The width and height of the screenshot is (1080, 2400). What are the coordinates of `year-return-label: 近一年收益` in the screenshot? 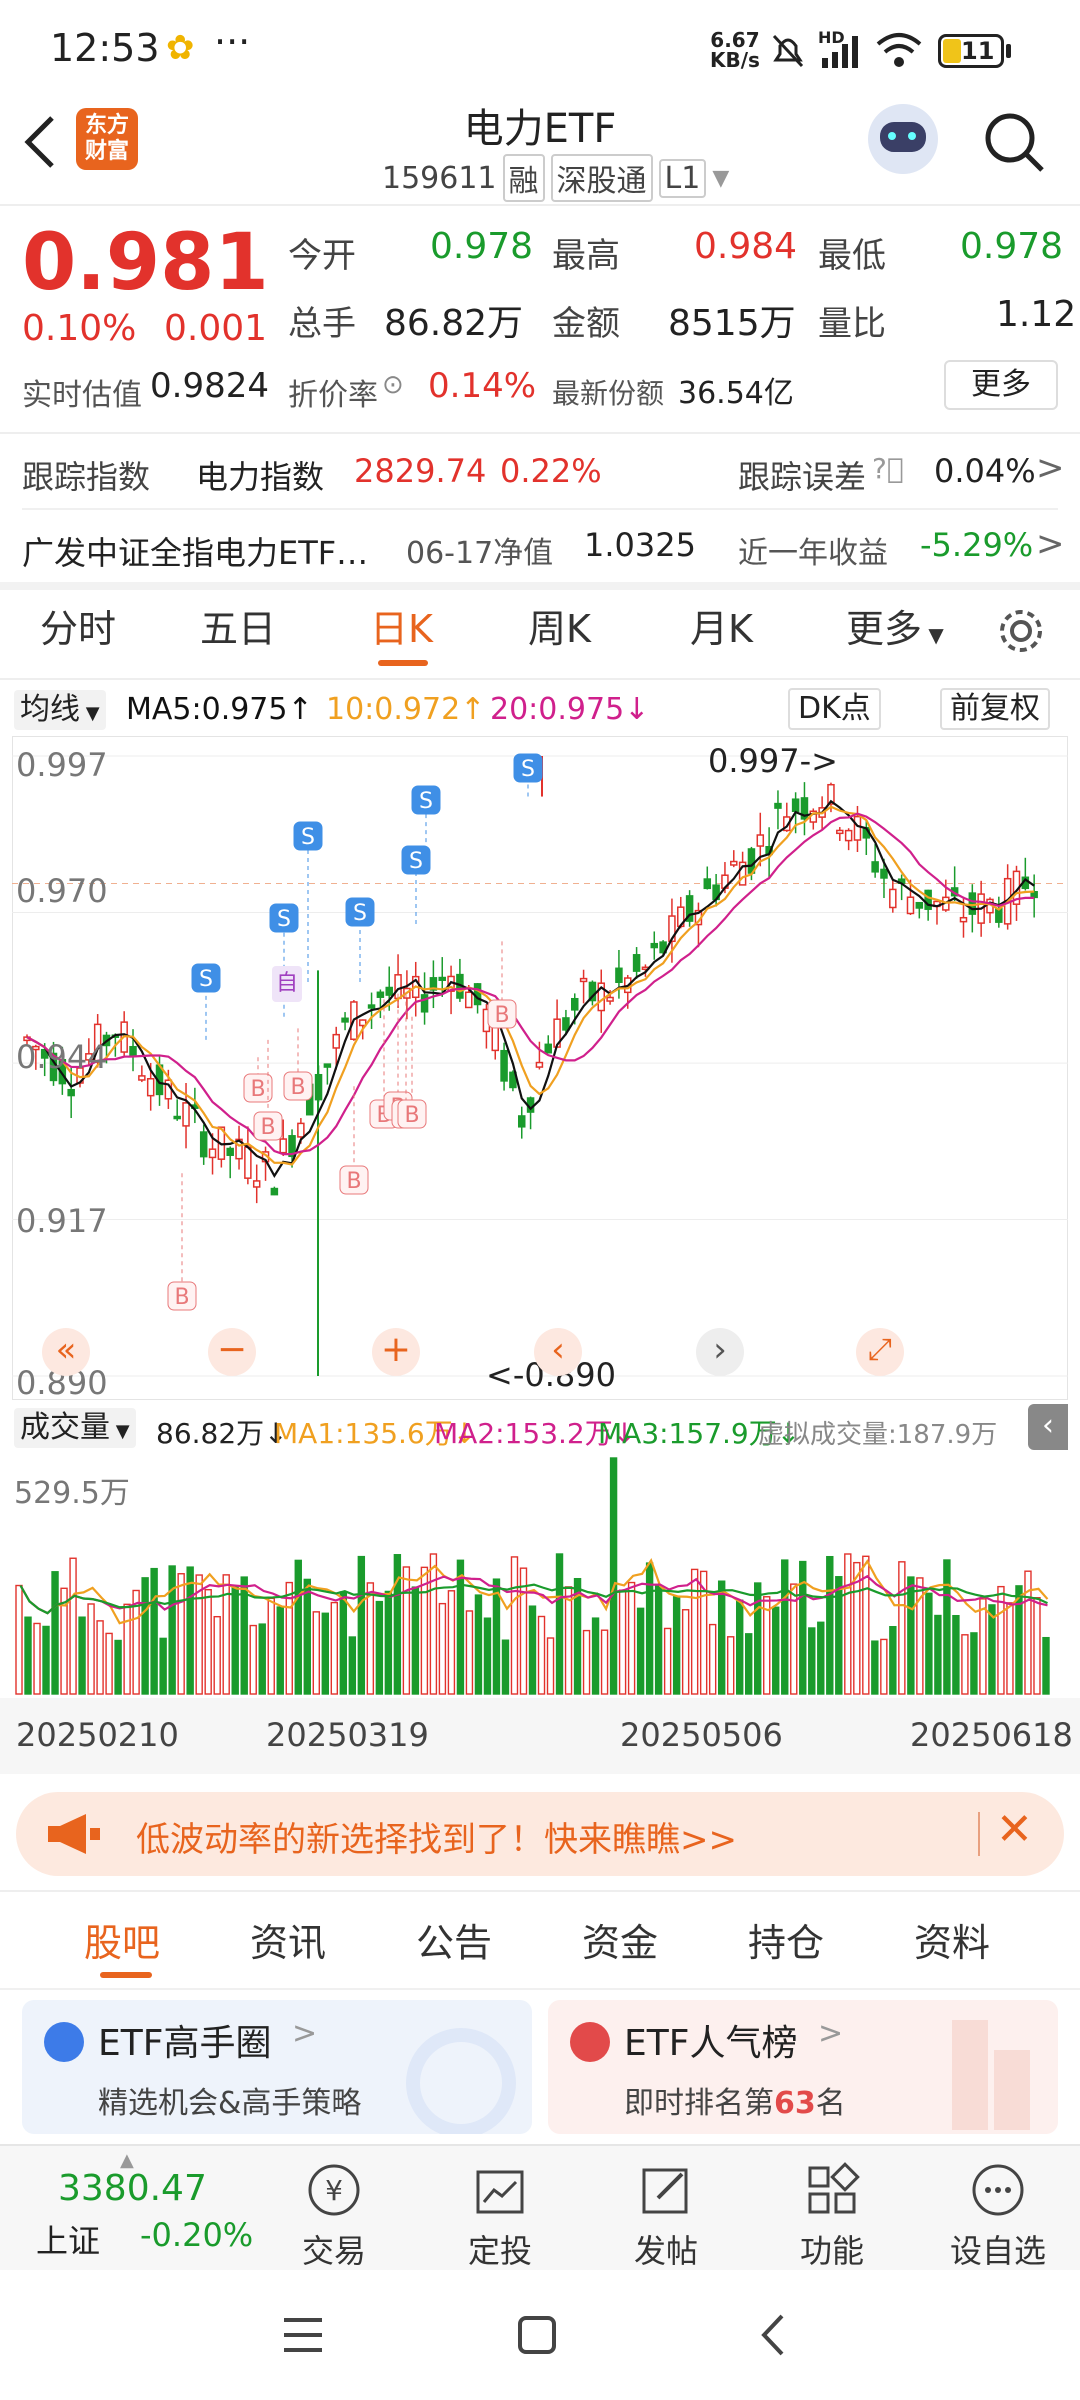 It's located at (813, 553).